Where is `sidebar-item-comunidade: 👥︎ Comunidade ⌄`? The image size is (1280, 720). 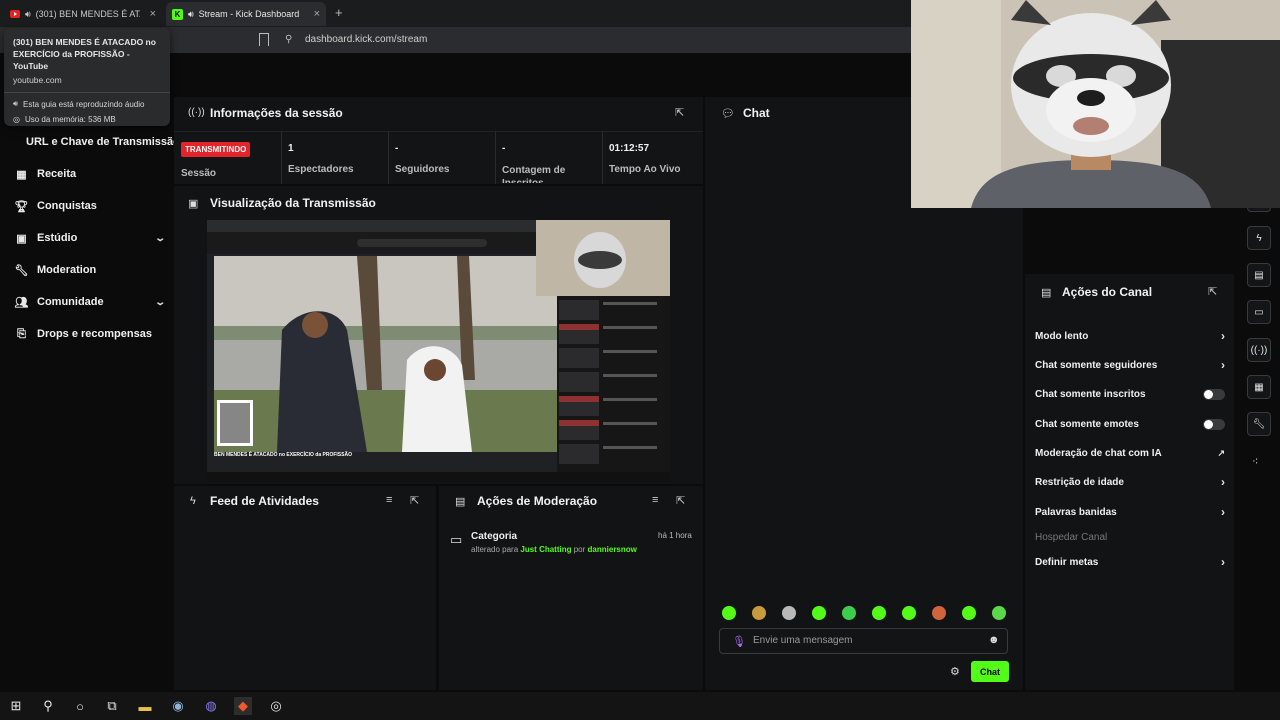
sidebar-item-comunidade: 👥︎ Comunidade ⌄ is located at coordinates (90, 302).